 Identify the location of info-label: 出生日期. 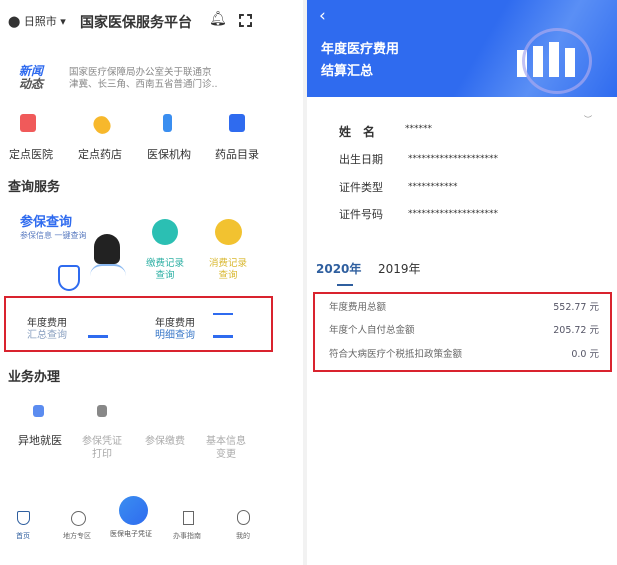
(361, 159).